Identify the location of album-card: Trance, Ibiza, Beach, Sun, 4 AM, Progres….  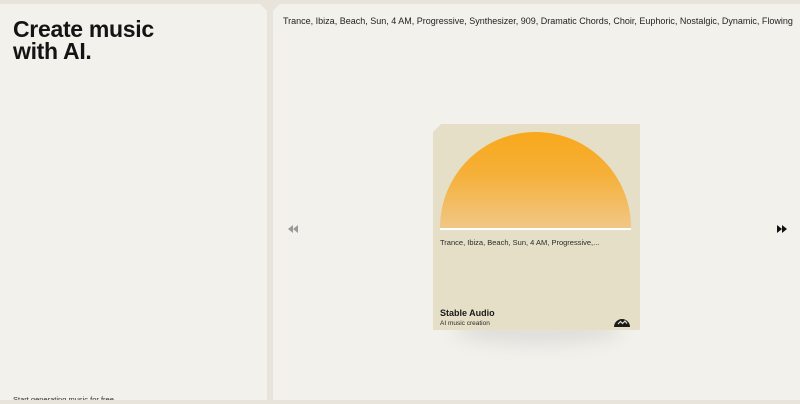
(536, 227).